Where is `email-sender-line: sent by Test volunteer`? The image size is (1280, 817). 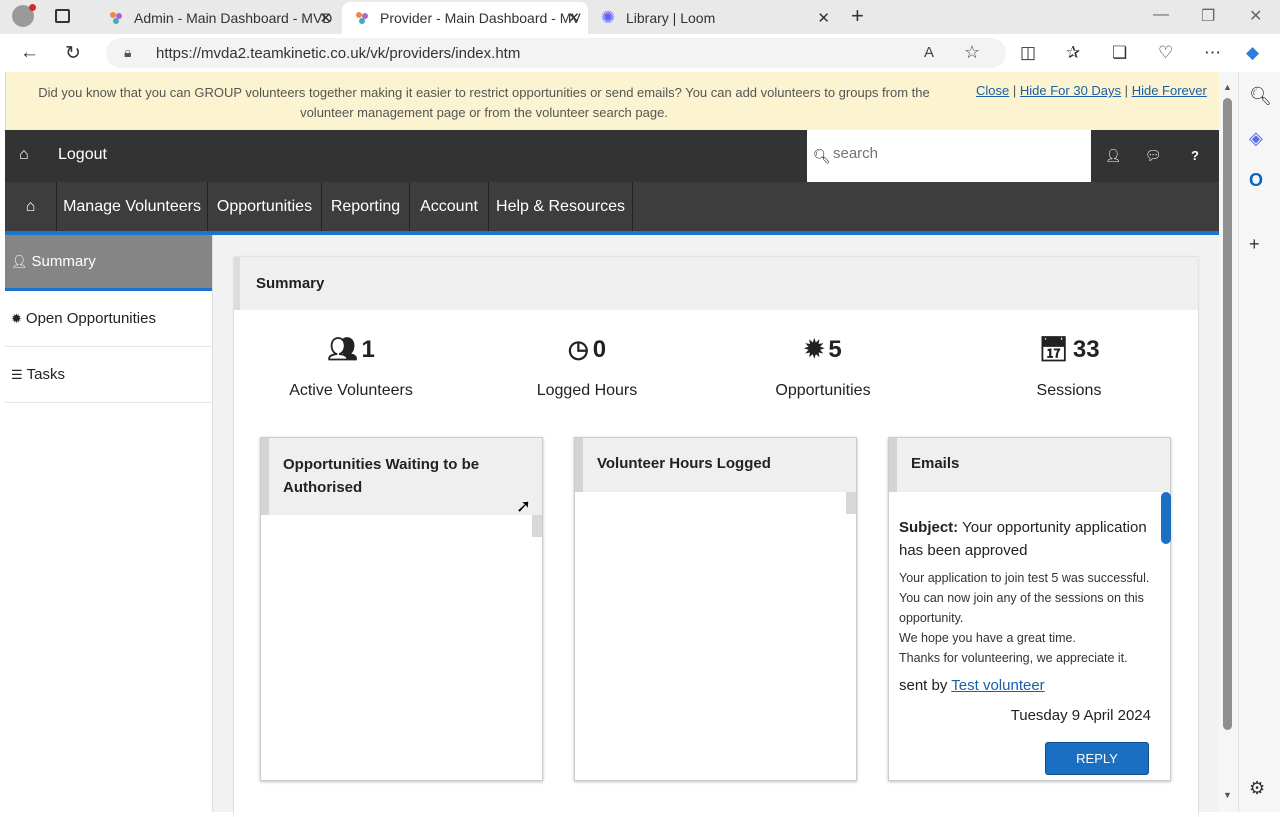 email-sender-line: sent by Test volunteer is located at coordinates (1025, 686).